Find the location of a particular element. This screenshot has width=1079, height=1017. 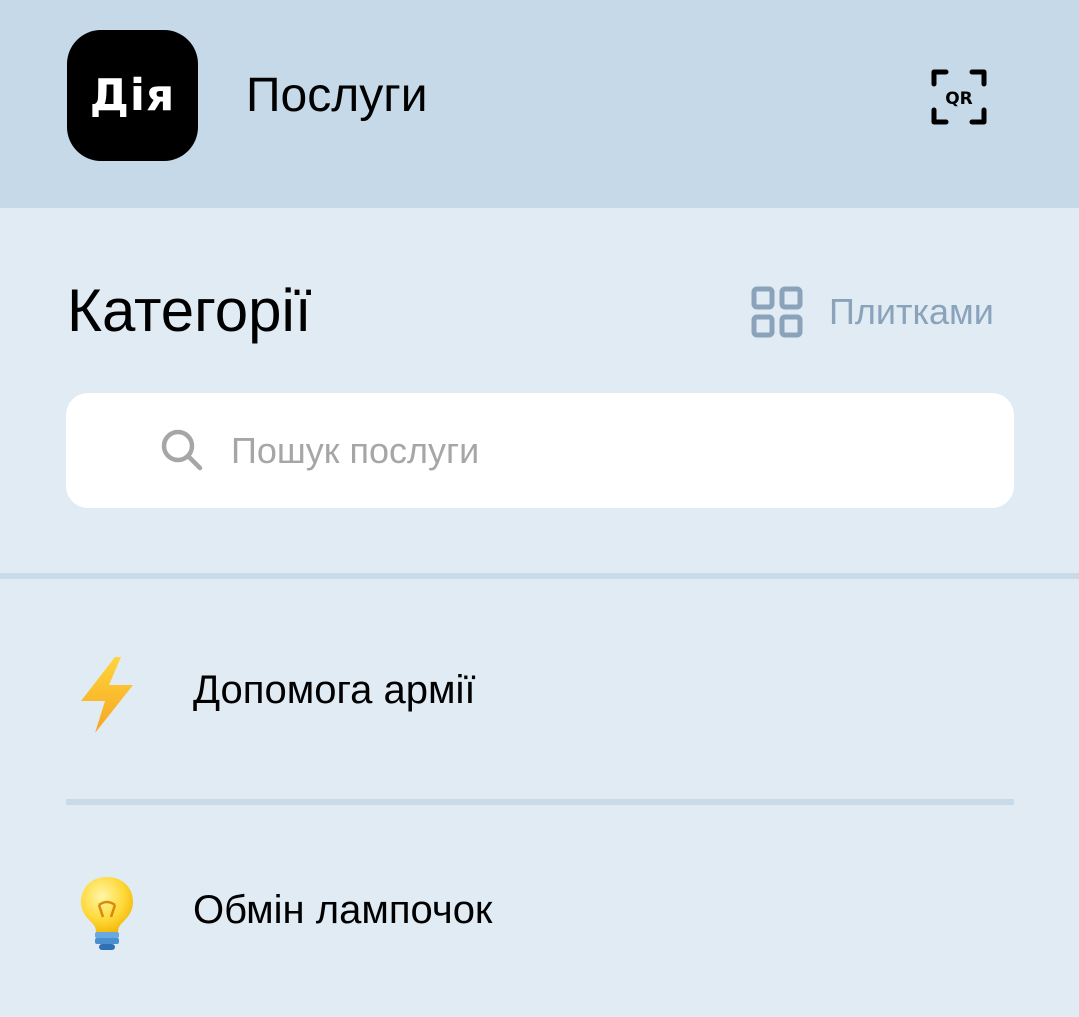

qr-scan-button: QR is located at coordinates (959, 97).